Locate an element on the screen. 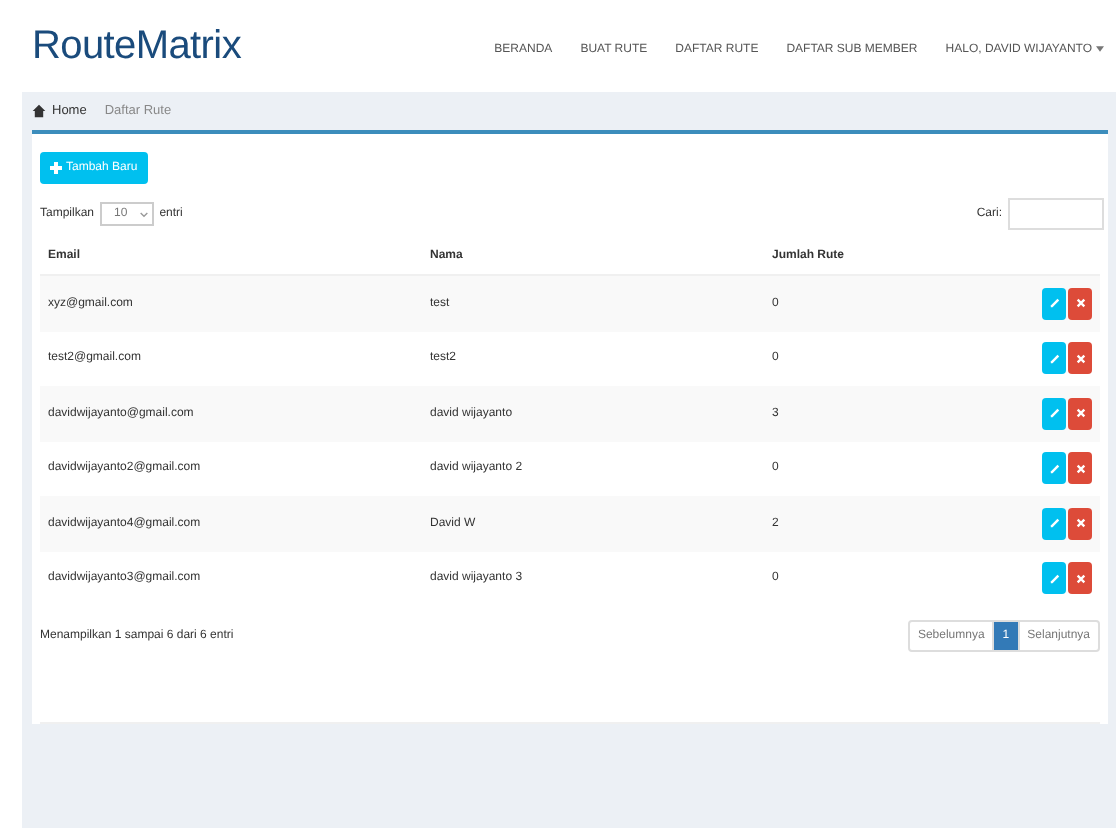 The width and height of the screenshot is (1116, 828). search-field is located at coordinates (1056, 214).